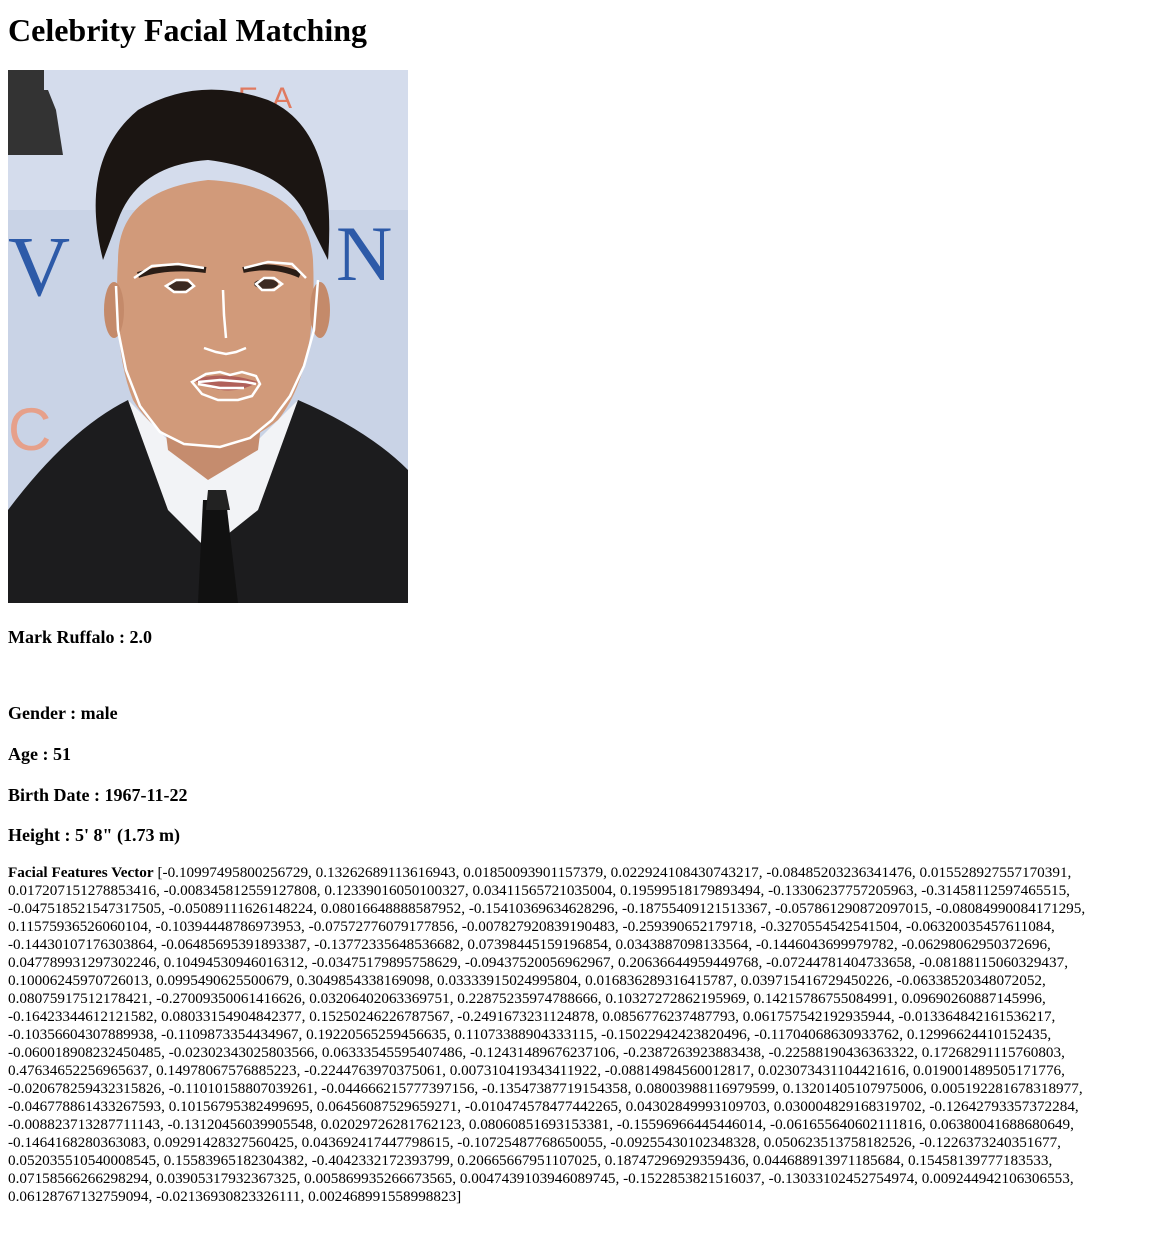  What do you see at coordinates (37, 713) in the screenshot?
I see `gender-label: Gender` at bounding box center [37, 713].